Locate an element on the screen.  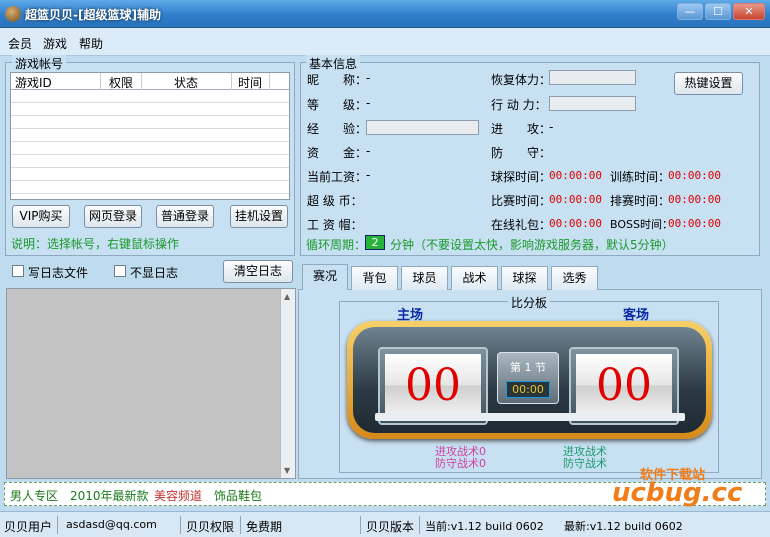
salary-label: 当前工资： is located at coordinates (337, 177).